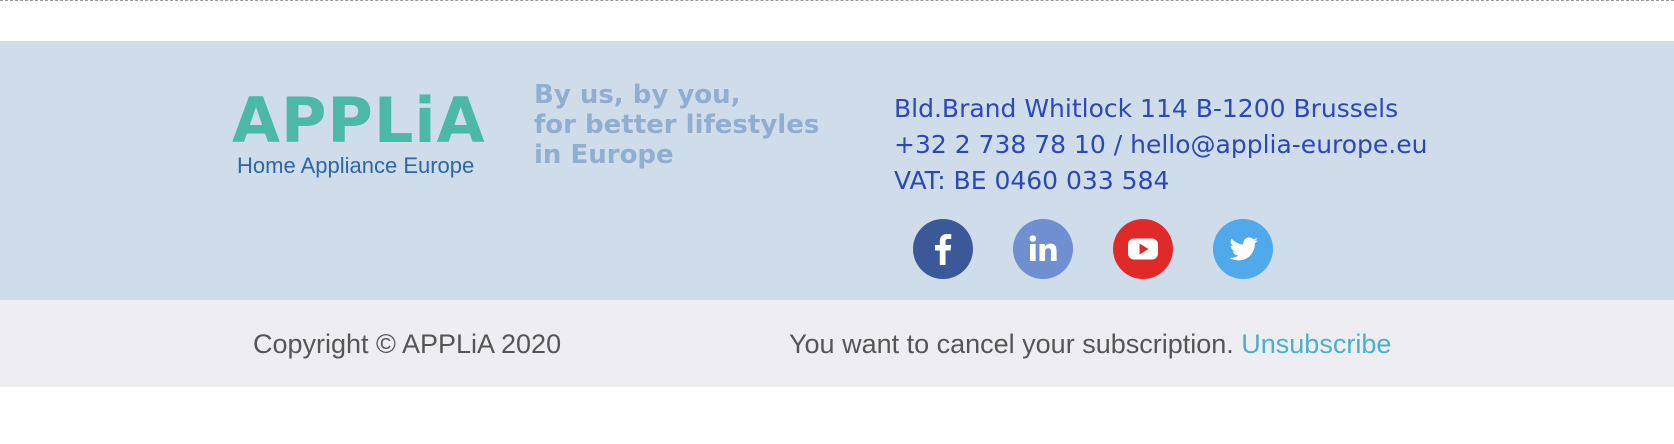  I want to click on youtube-icon, so click(1143, 249).